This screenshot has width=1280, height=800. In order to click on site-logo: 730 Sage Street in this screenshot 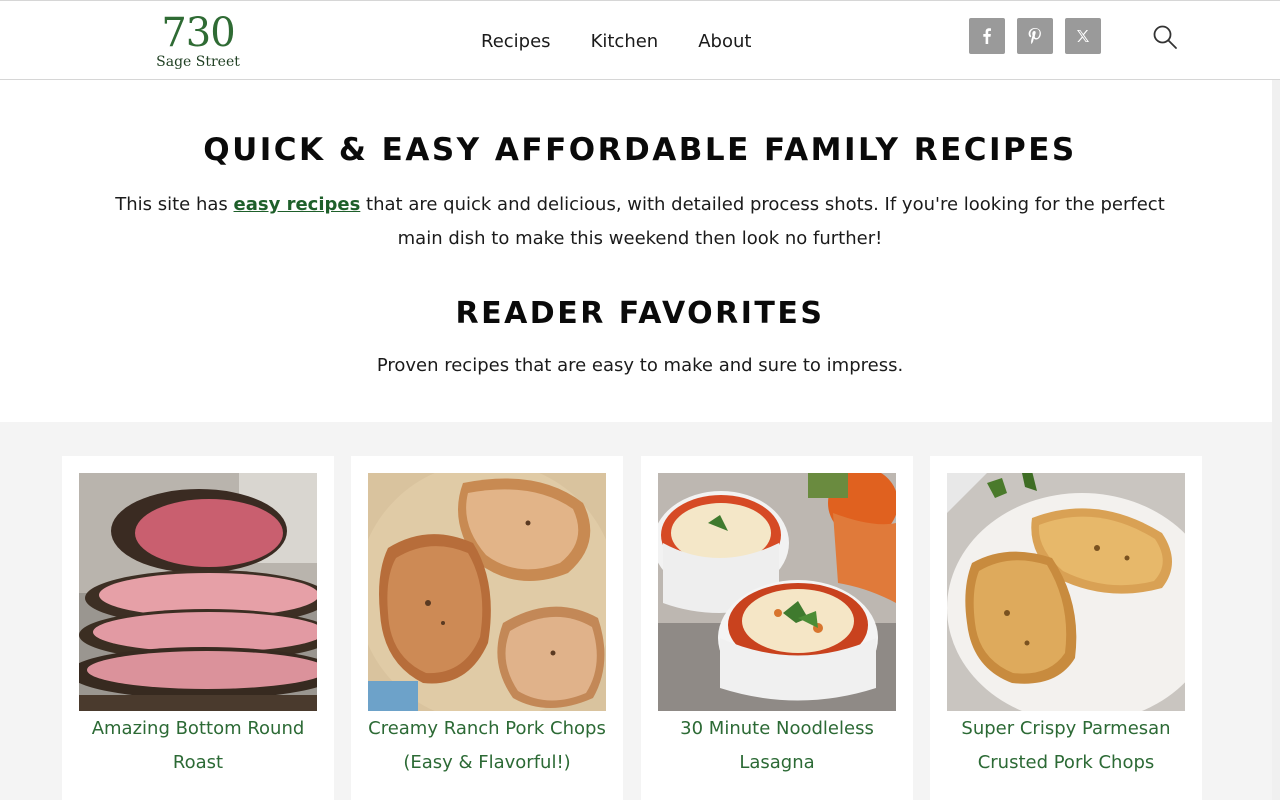, I will do `click(198, 41)`.